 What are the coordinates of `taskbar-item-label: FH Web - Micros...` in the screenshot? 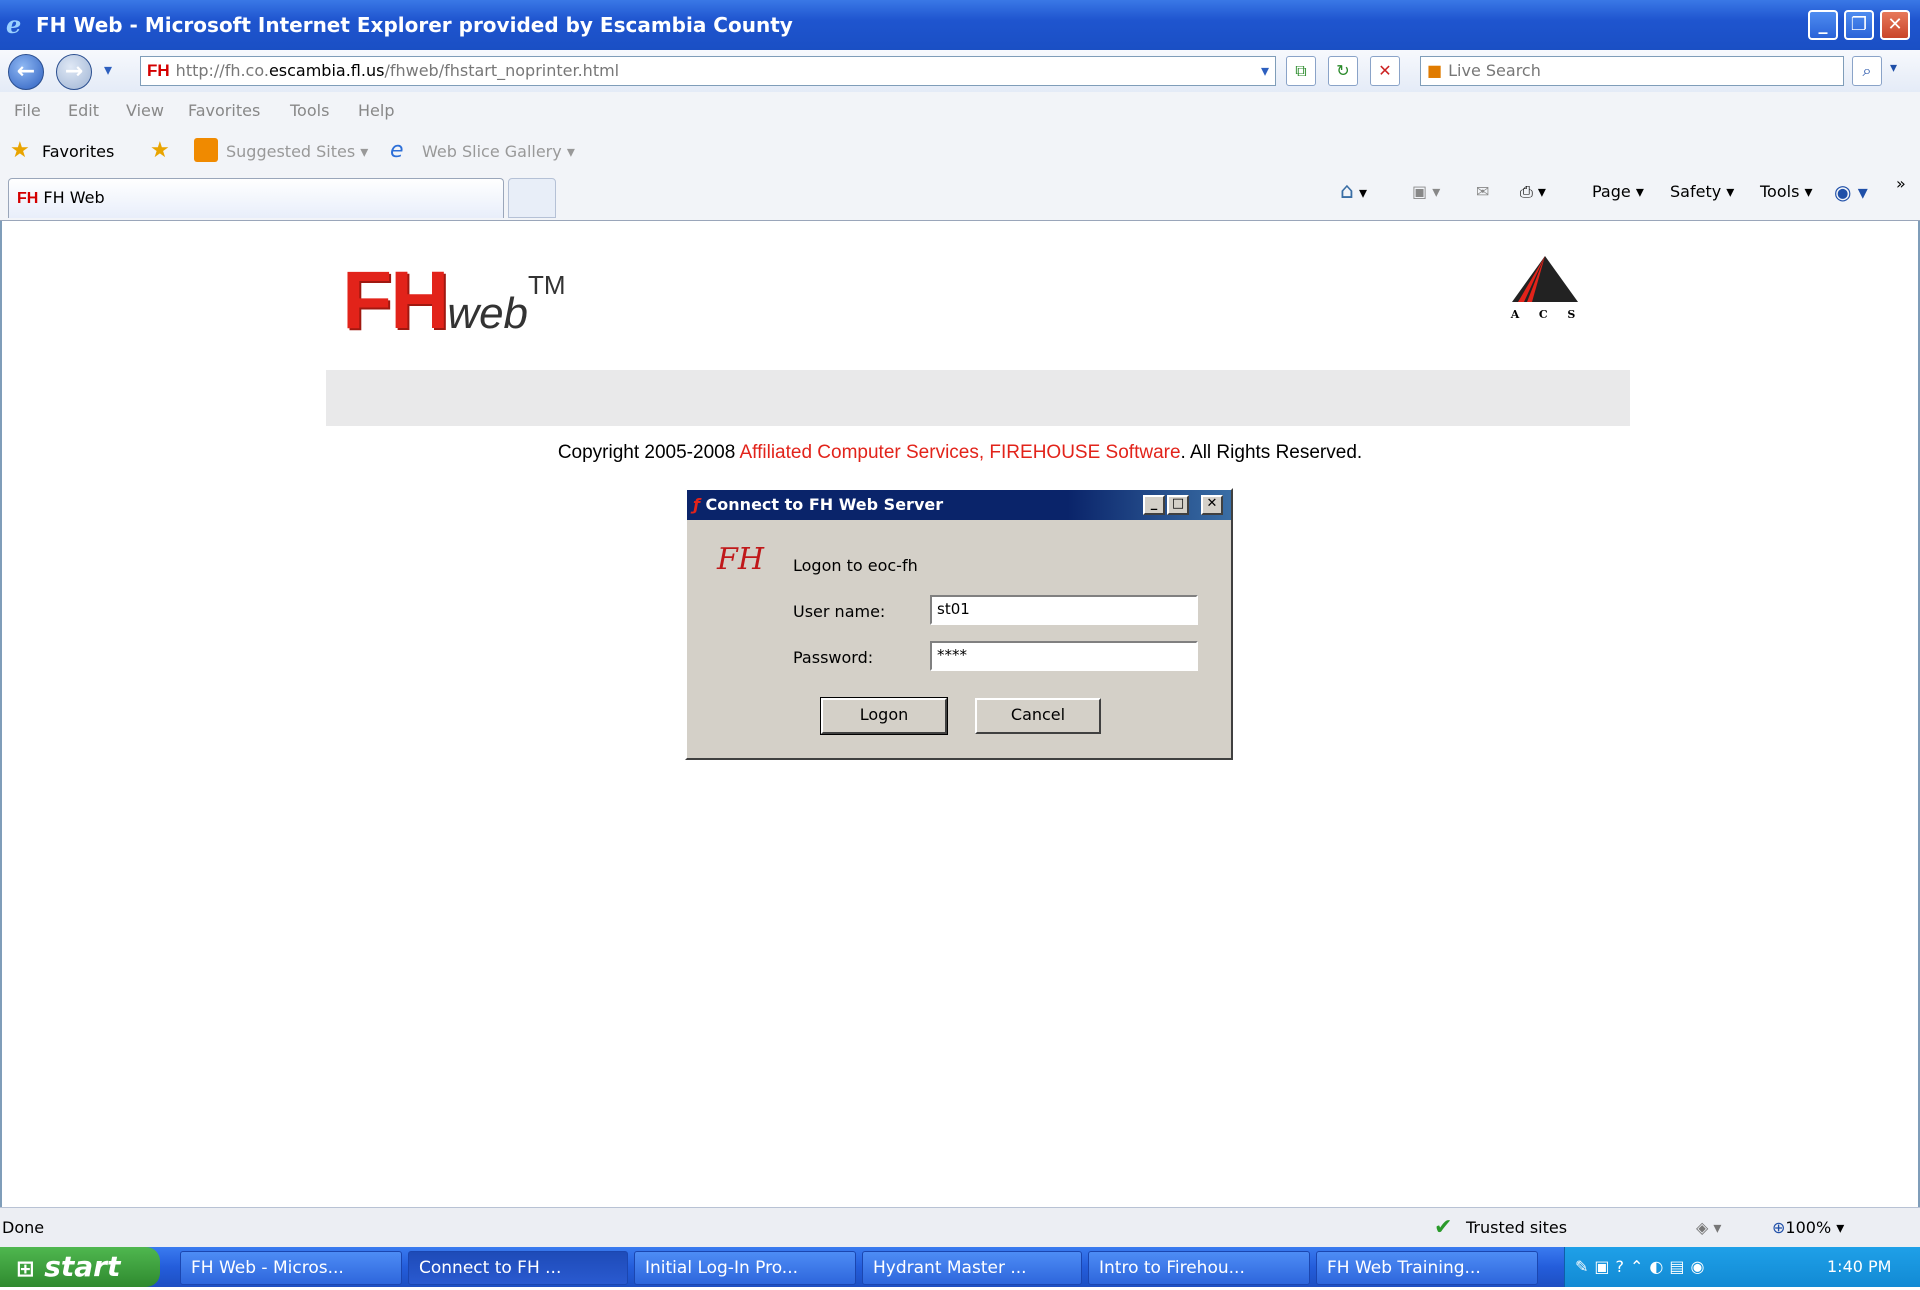 It's located at (267, 1268).